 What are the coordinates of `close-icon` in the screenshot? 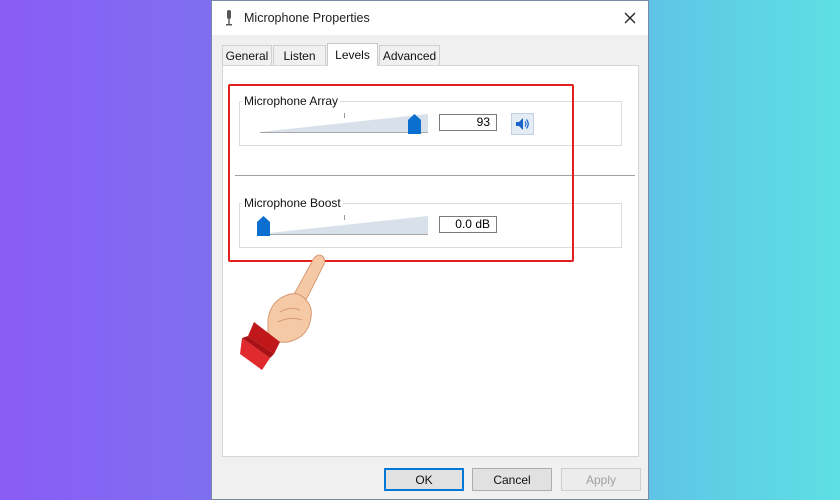 It's located at (630, 18).